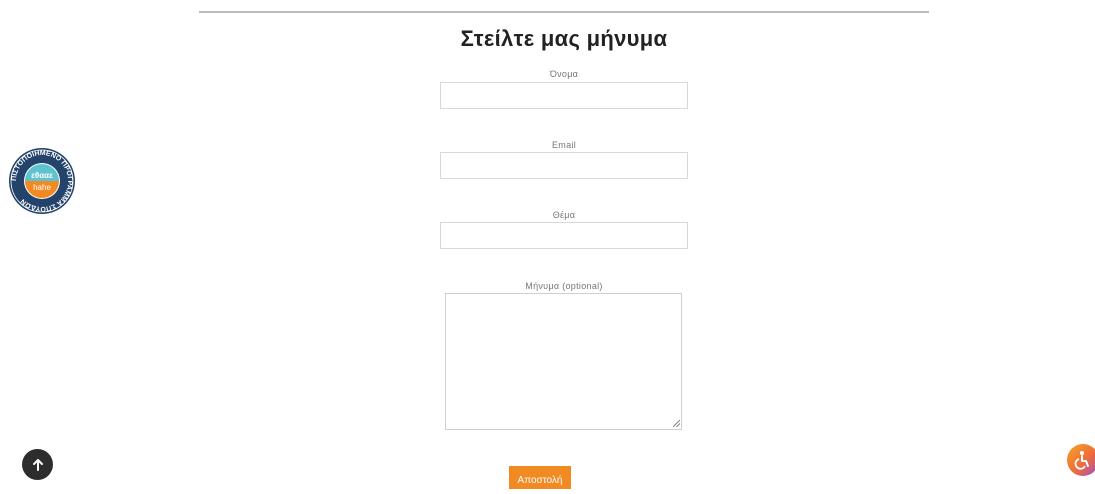  What do you see at coordinates (564, 235) in the screenshot?
I see `subject-input` at bounding box center [564, 235].